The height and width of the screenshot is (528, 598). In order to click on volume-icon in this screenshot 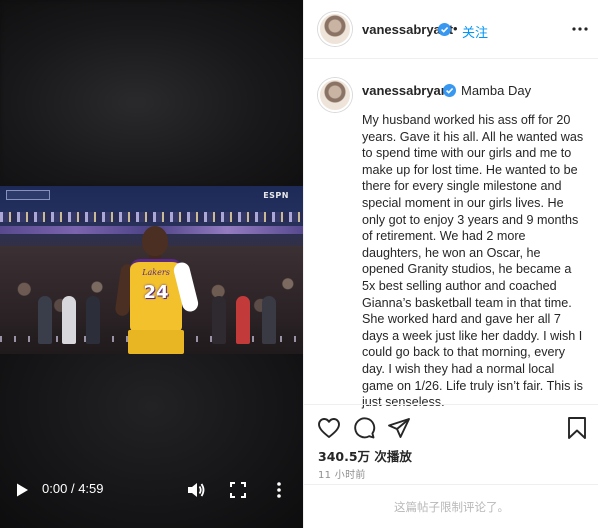, I will do `click(196, 490)`.